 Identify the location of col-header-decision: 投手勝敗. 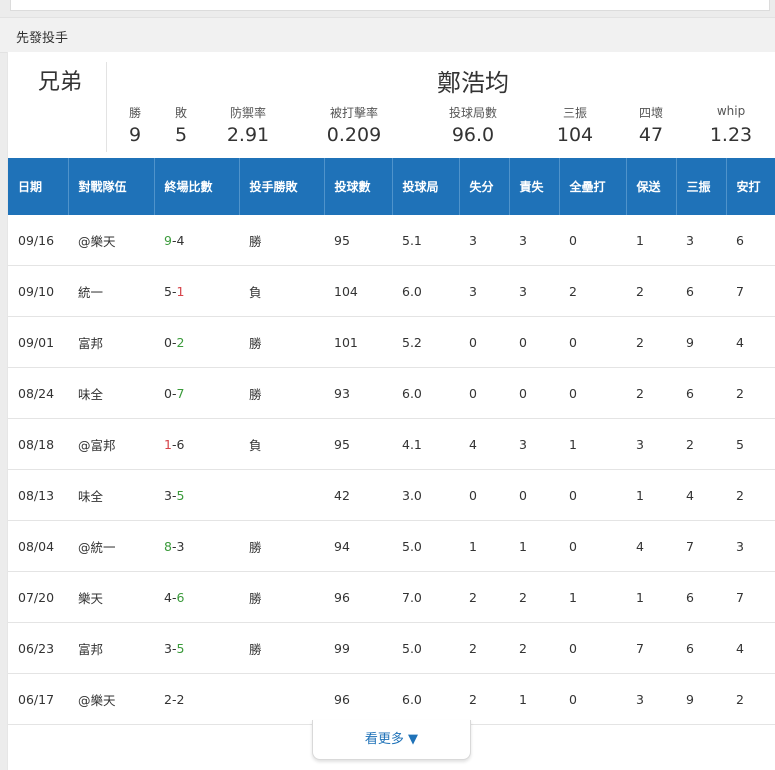
(282, 186).